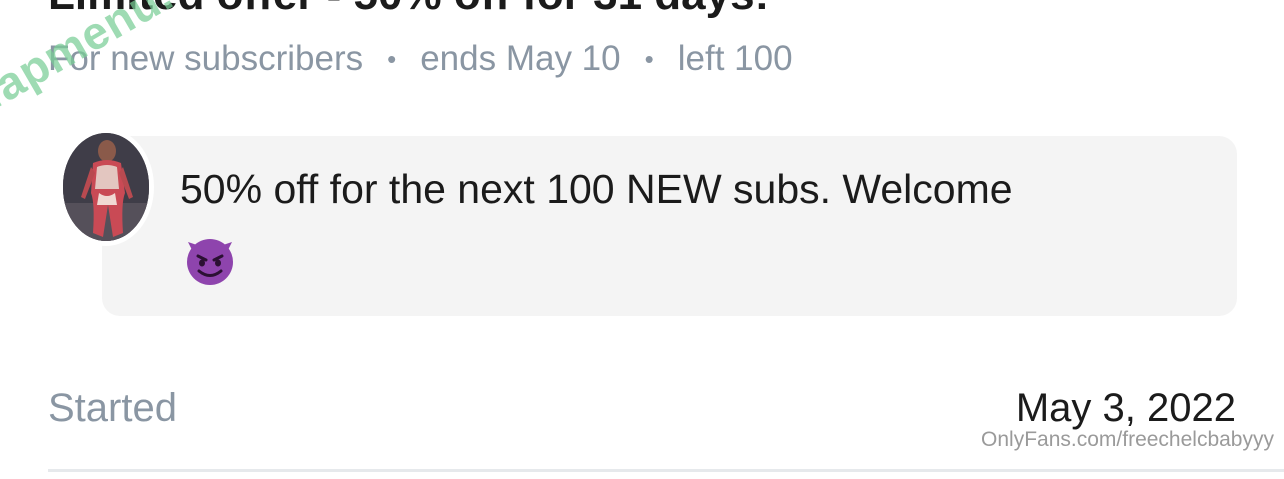 The height and width of the screenshot is (479, 1284). Describe the element at coordinates (112, 408) in the screenshot. I see `started-label: Started` at that location.